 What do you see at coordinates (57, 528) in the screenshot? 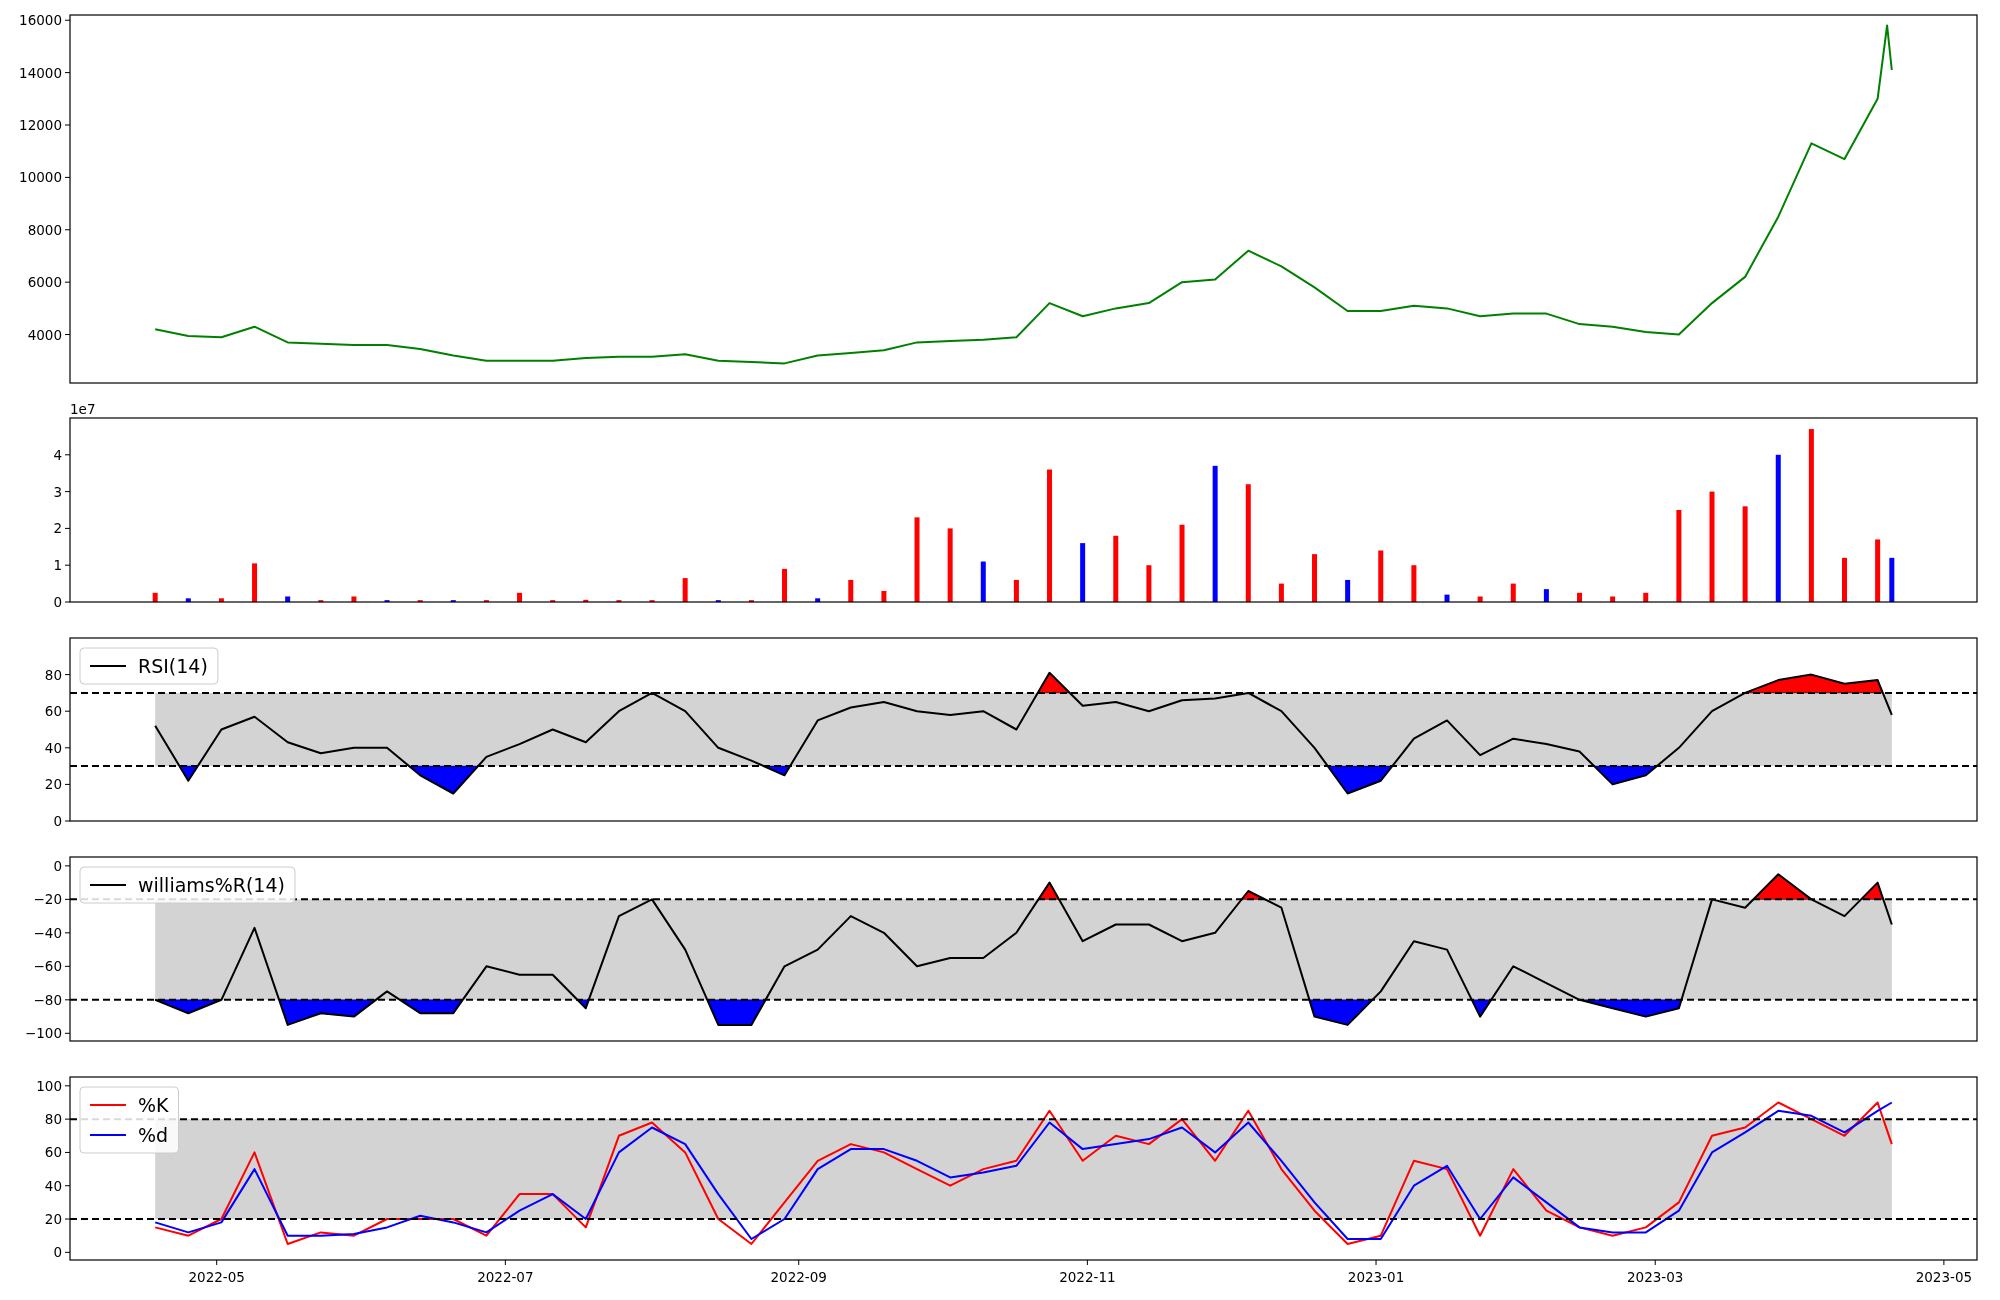
I see `tick-label: 2` at bounding box center [57, 528].